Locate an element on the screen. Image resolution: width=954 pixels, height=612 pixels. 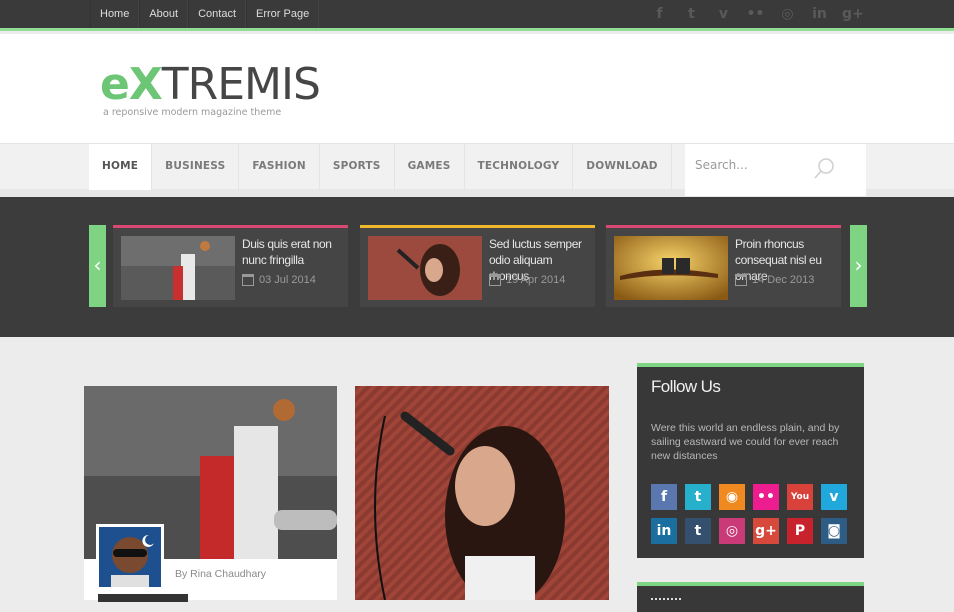
site-logo: eXTREMIS is located at coordinates (210, 84).